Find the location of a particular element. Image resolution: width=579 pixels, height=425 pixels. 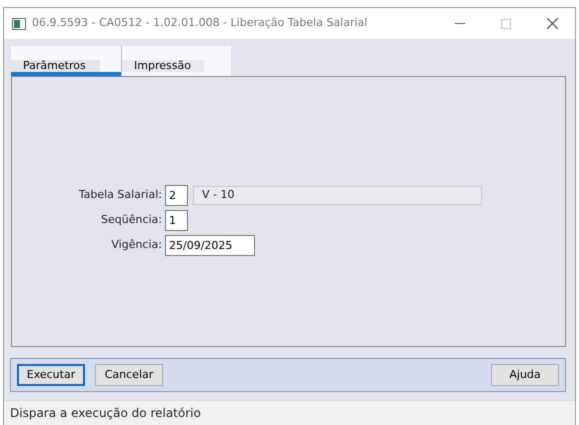

dialog-button: Ajuda is located at coordinates (525, 375).